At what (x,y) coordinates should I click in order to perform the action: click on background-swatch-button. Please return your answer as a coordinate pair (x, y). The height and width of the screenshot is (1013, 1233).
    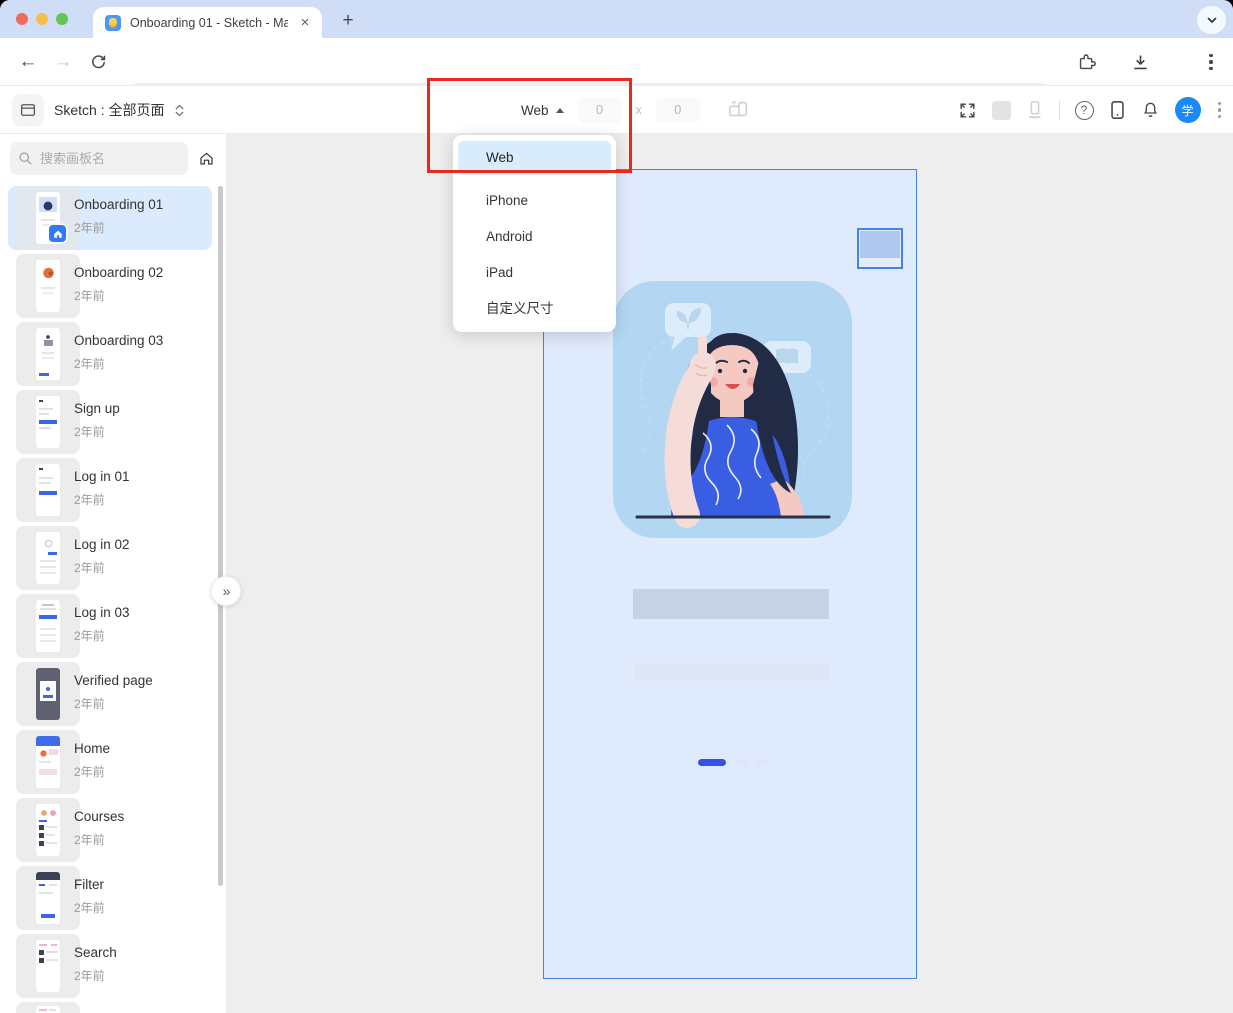
    Looking at the image, I should click on (1001, 110).